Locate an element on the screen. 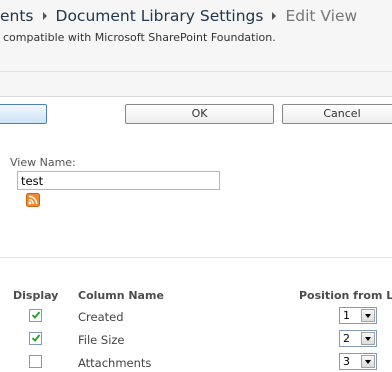 Image resolution: width=392 pixels, height=372 pixels. display-checkbox-created is located at coordinates (35, 315).